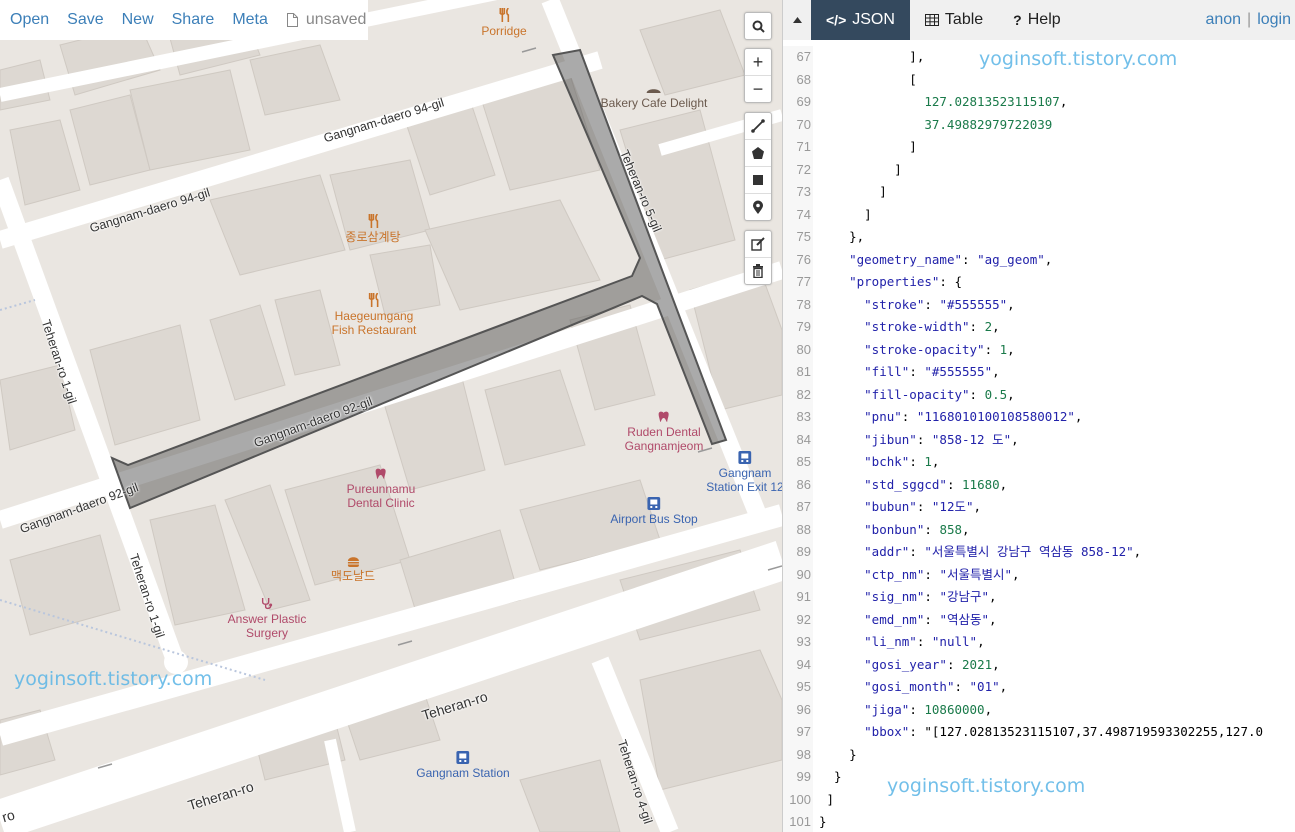 Image resolution: width=1295 pixels, height=832 pixels. I want to click on collapse-panel-button, so click(797, 20).